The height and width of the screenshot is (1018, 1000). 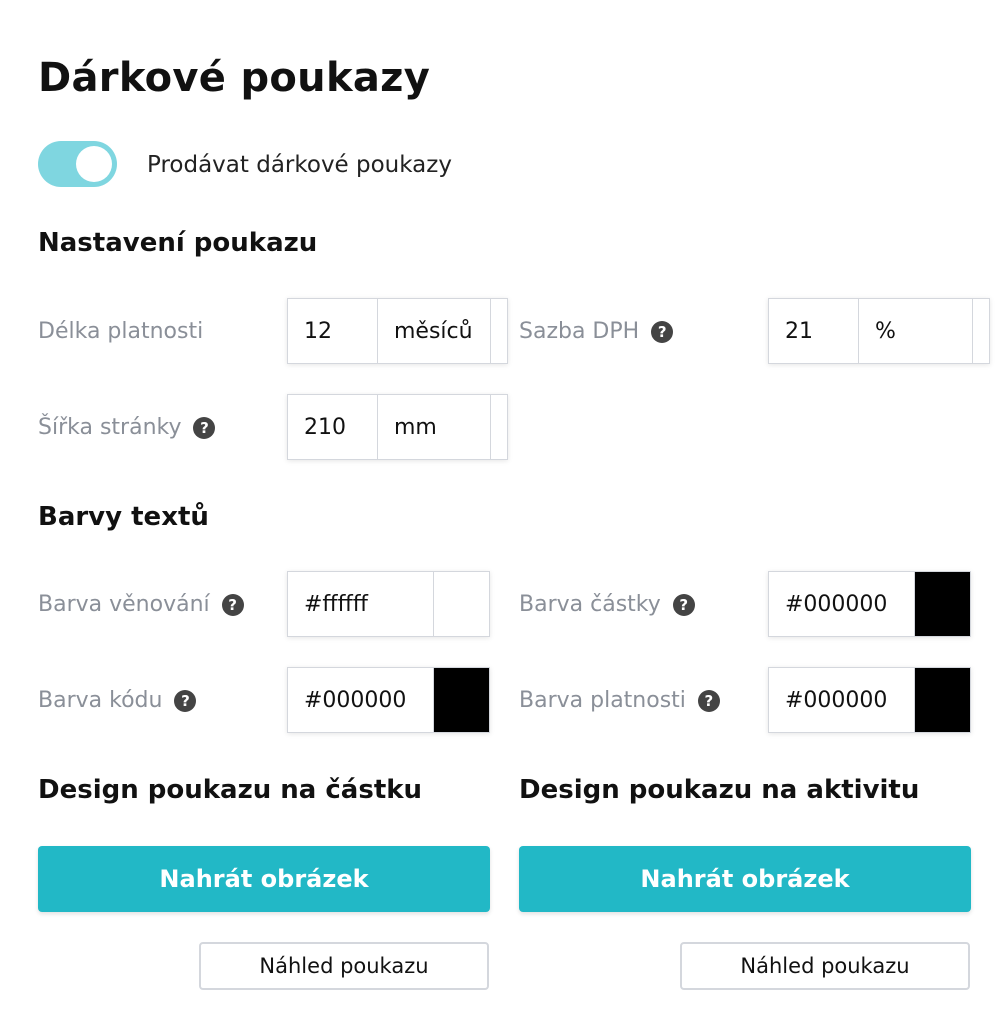 I want to click on dedication-color-label-text: Barva věnování, so click(x=124, y=604).